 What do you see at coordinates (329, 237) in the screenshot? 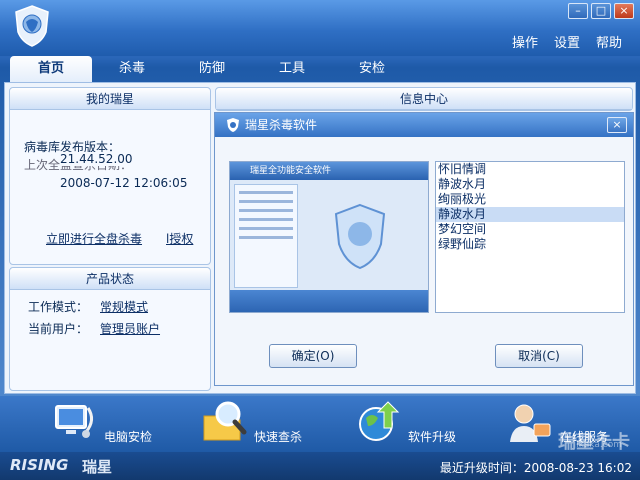
I see `skin-preview: 瑞星全功能安全软件` at bounding box center [329, 237].